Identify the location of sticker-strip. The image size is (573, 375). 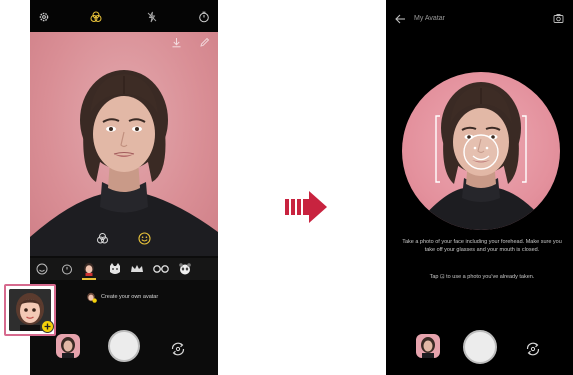
(124, 269).